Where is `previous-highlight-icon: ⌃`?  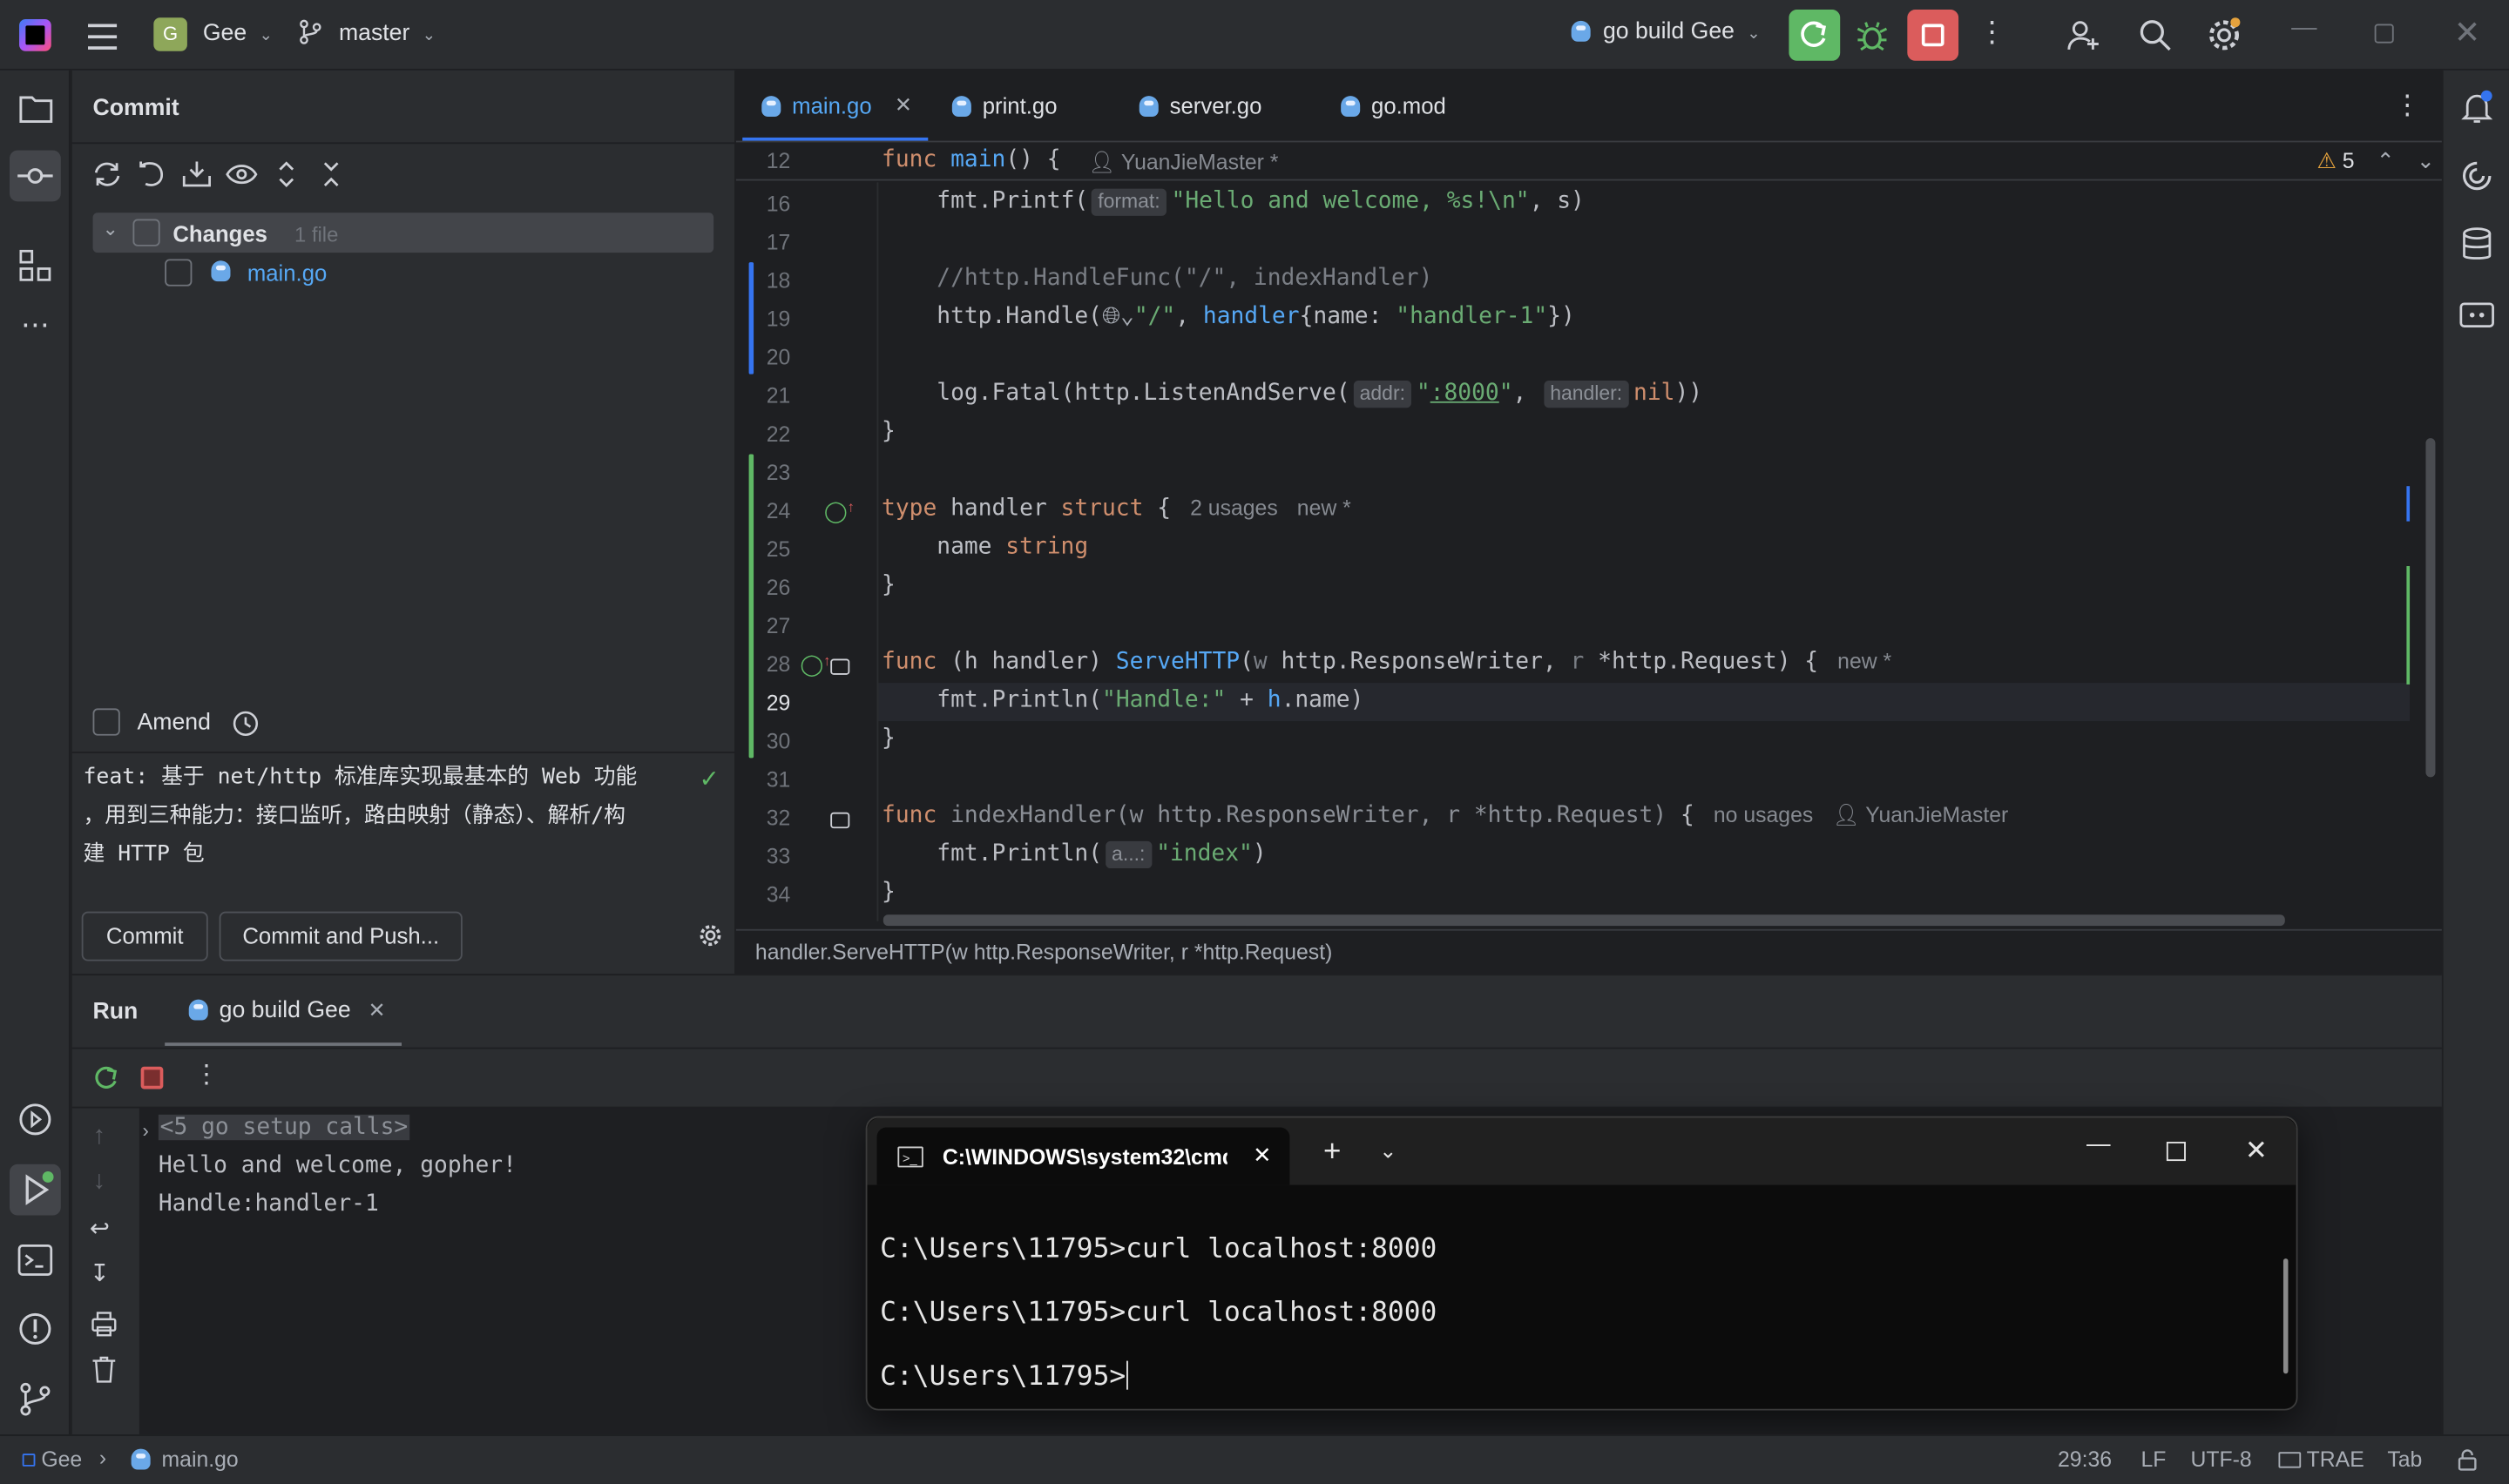
previous-highlight-icon: ⌃ is located at coordinates (2386, 161).